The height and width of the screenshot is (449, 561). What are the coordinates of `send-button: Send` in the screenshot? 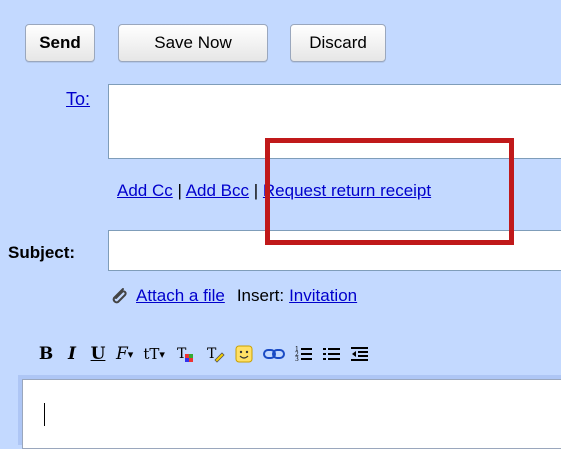 It's located at (60, 43).